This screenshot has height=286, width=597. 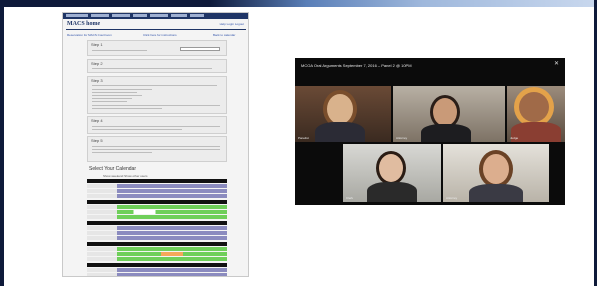 What do you see at coordinates (224, 35) in the screenshot?
I see `website-top-link-right: Back to calendar` at bounding box center [224, 35].